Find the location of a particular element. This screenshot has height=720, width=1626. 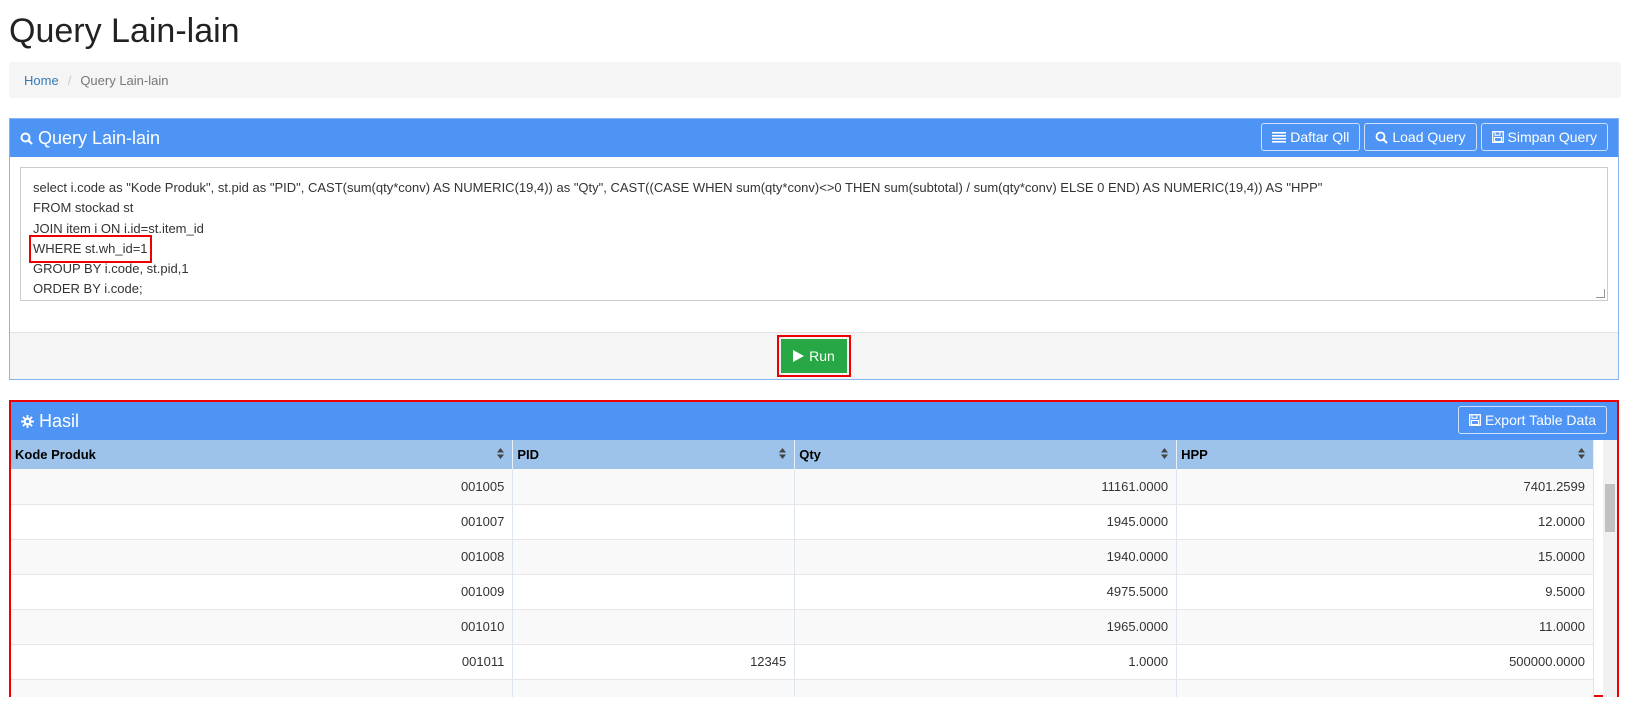

table-row: 001005 11161.0000 7401.2599 is located at coordinates (802, 487).